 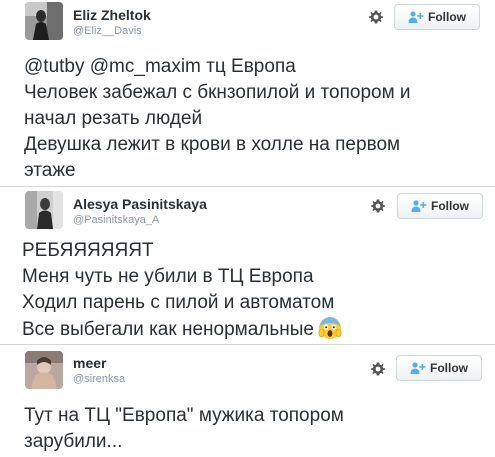 What do you see at coordinates (212, 144) in the screenshot?
I see `tweet-line: Девушка лежит в крови в холле на первом` at bounding box center [212, 144].